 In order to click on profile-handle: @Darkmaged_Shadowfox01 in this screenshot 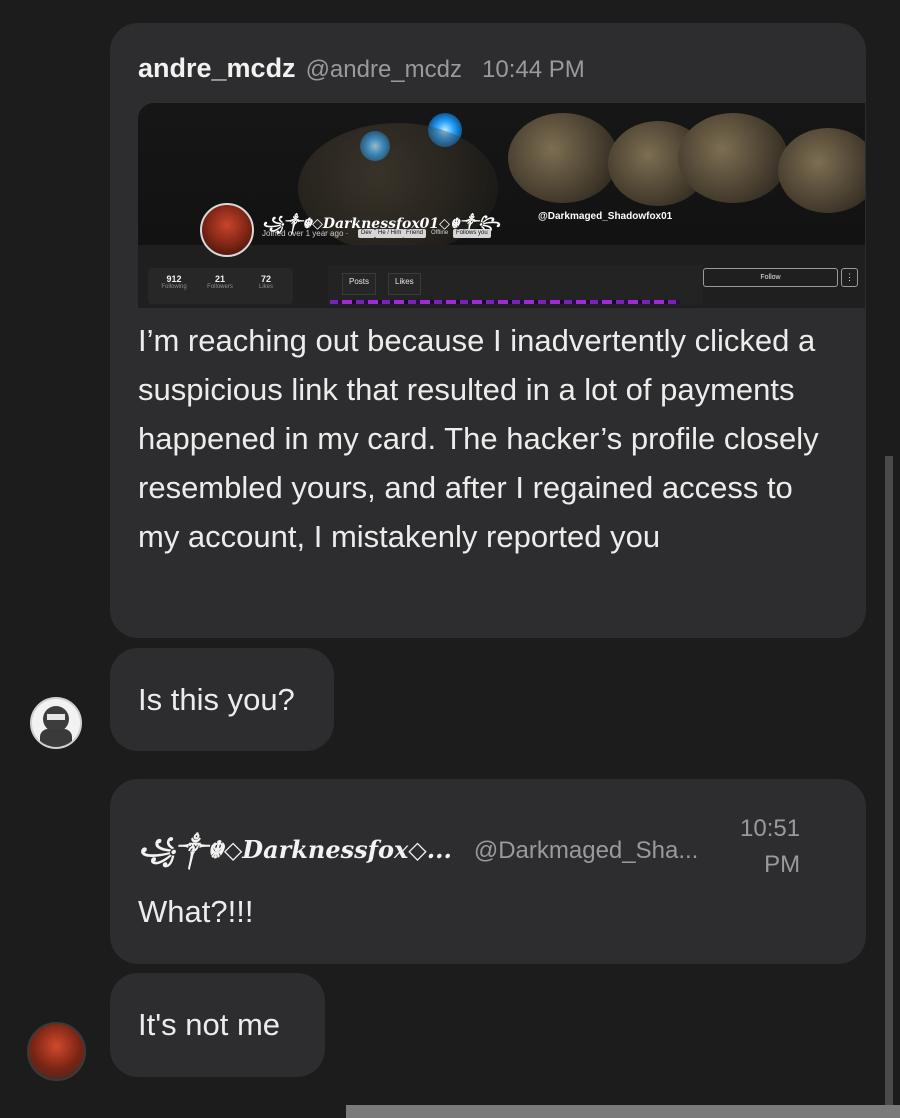, I will do `click(605, 216)`.